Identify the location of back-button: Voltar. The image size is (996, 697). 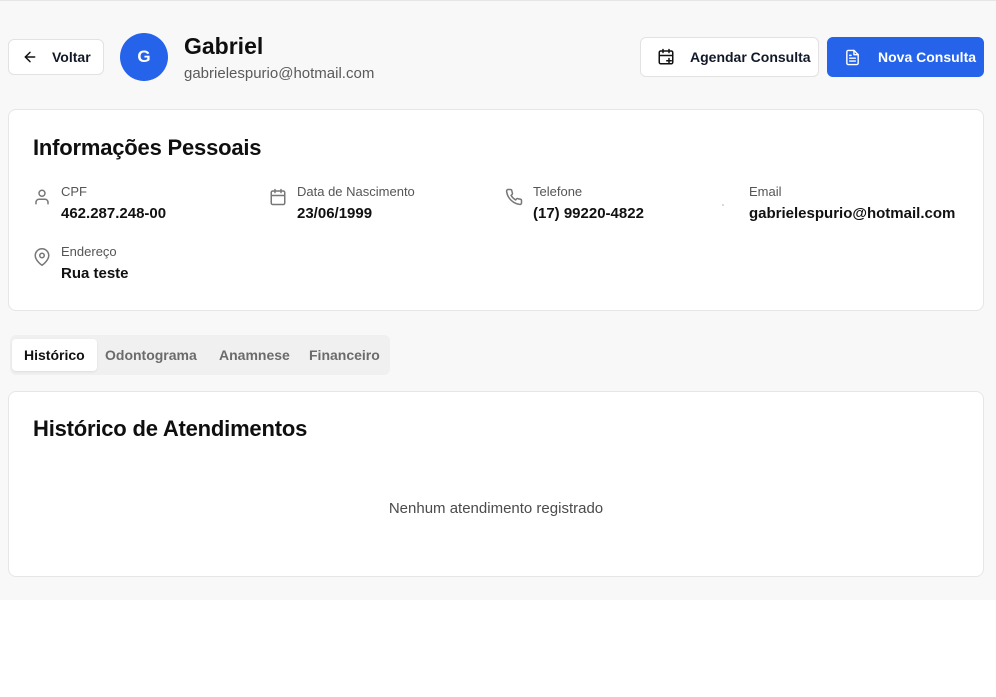
(56, 57).